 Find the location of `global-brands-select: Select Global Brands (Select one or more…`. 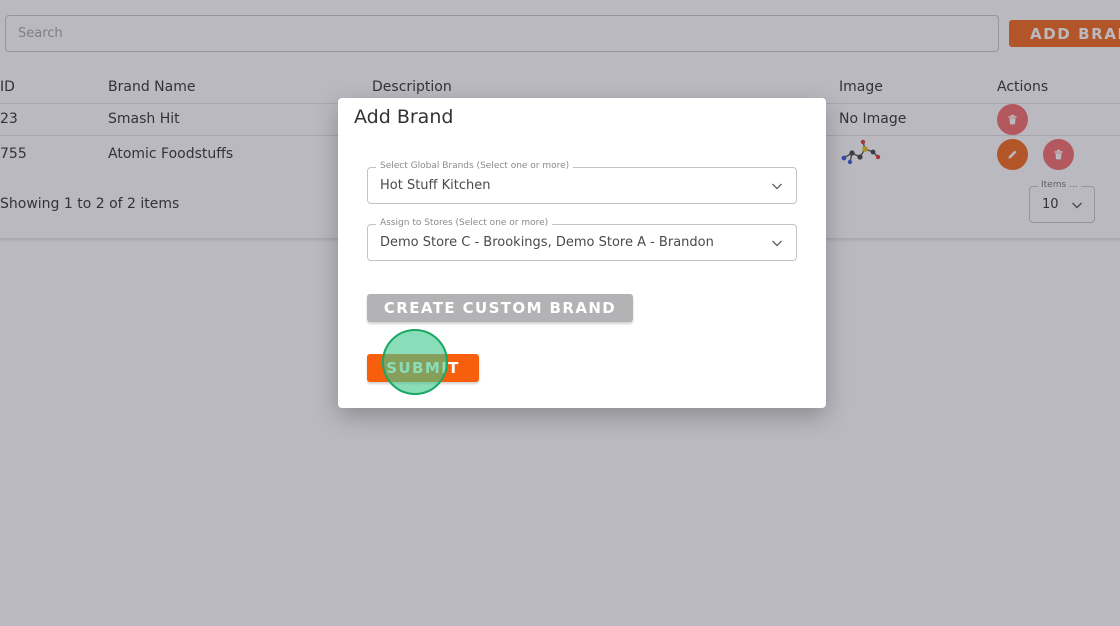

global-brands-select: Select Global Brands (Select one or more… is located at coordinates (582, 182).